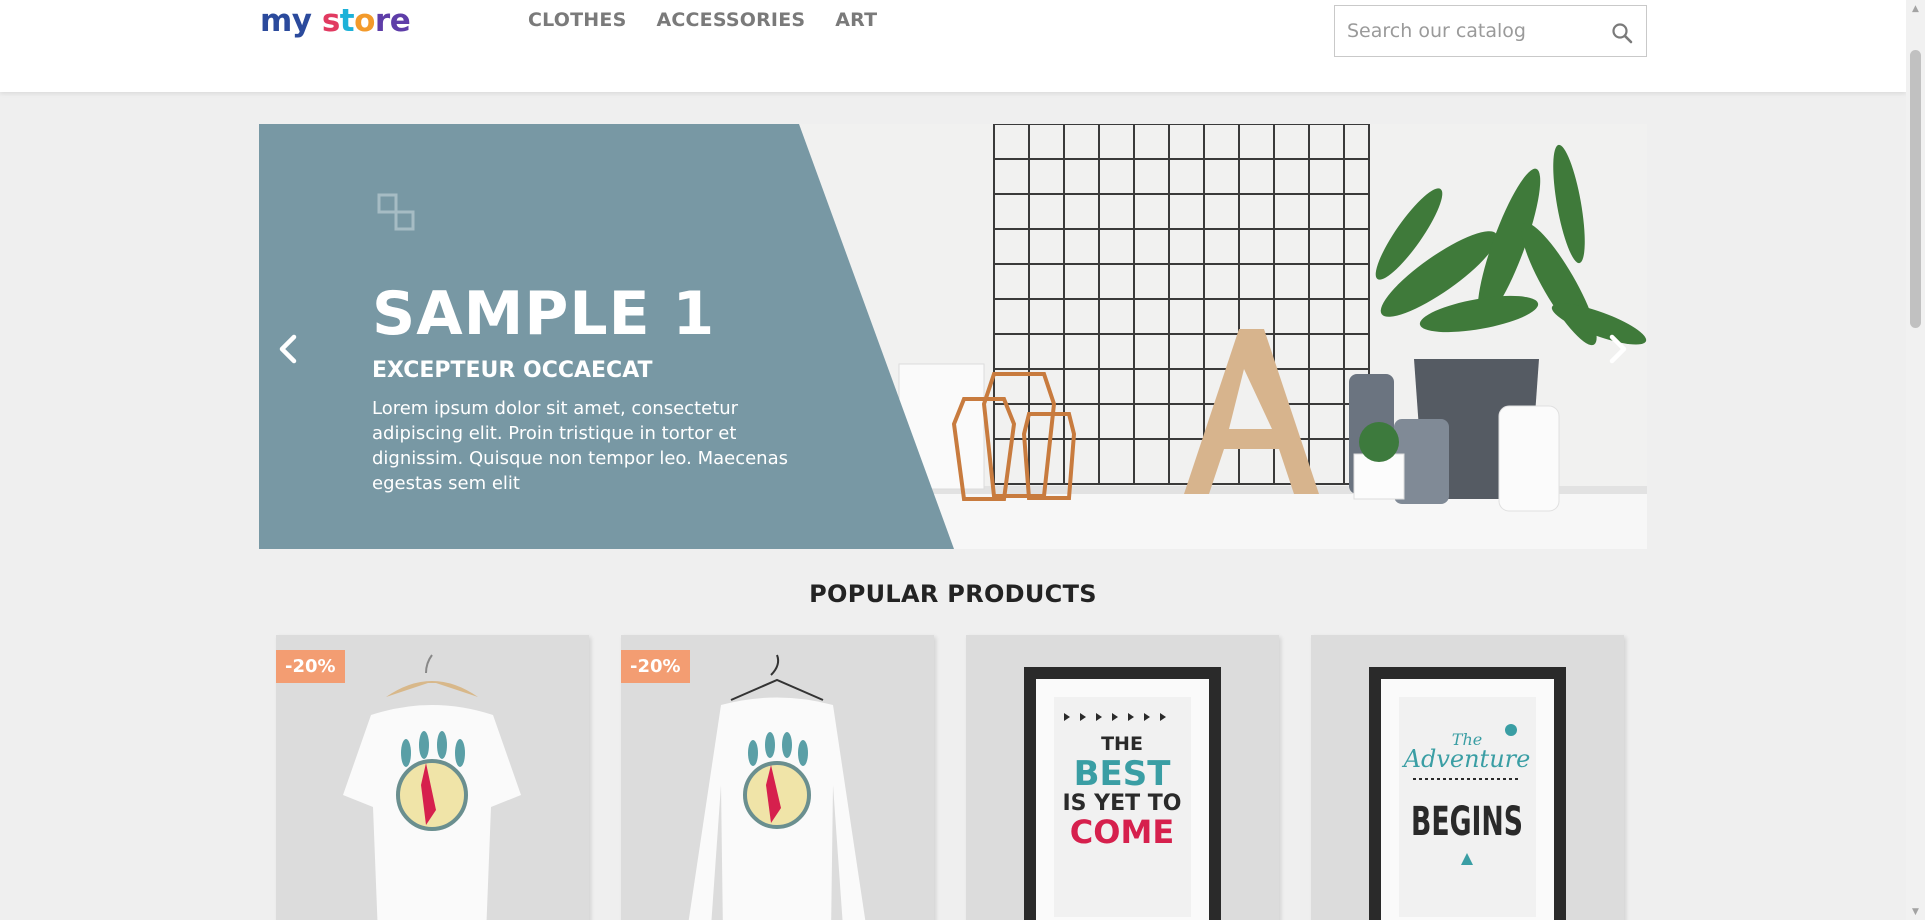 Image resolution: width=1925 pixels, height=920 pixels. What do you see at coordinates (1915, 911) in the screenshot?
I see `scroll-down-arrow-icon: ▼` at bounding box center [1915, 911].